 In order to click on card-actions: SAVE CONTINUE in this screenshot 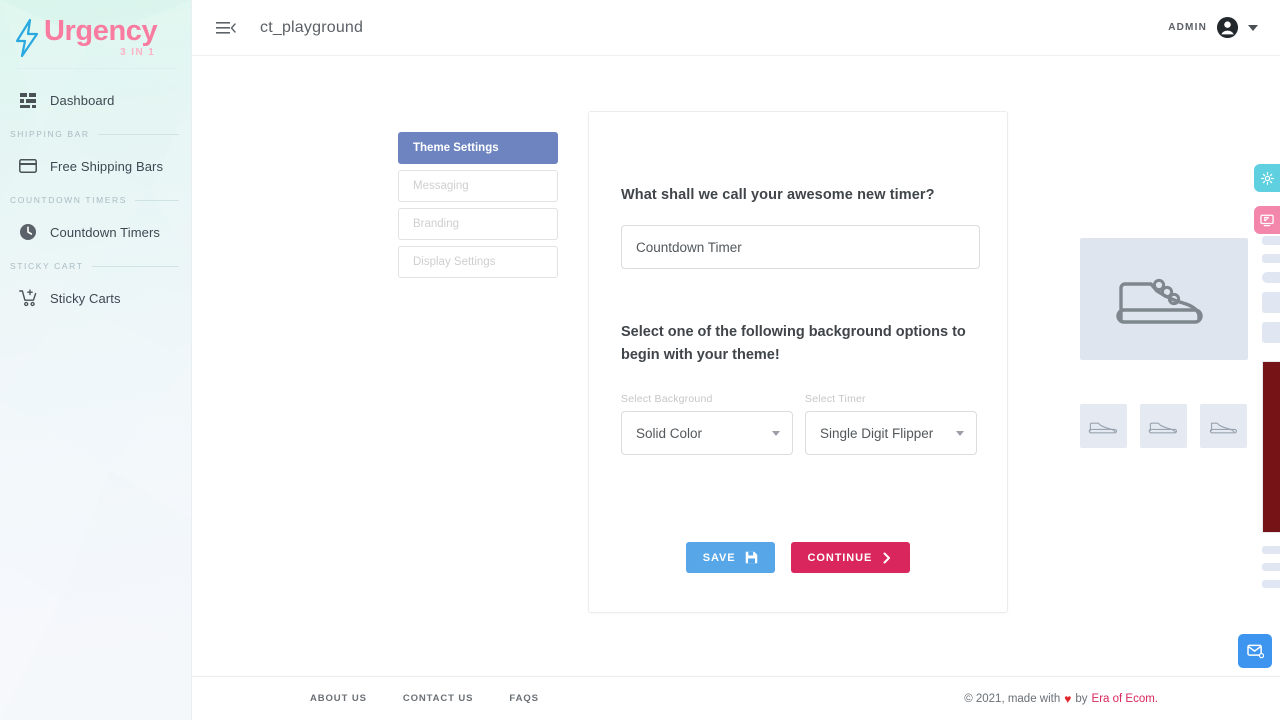, I will do `click(798, 557)`.